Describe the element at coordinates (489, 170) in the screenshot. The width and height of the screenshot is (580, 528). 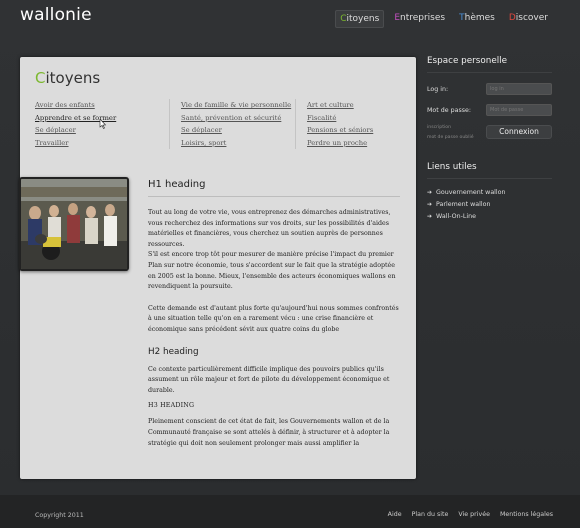
I see `useful-links-title: Liens utiles` at that location.